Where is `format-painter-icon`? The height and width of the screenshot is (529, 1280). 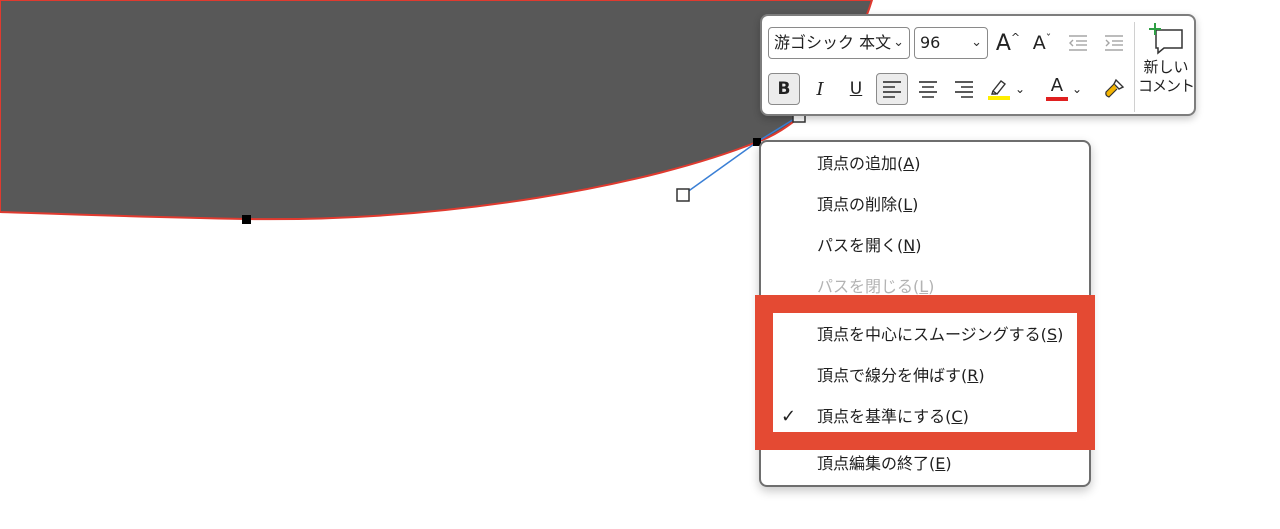 format-painter-icon is located at coordinates (1115, 88).